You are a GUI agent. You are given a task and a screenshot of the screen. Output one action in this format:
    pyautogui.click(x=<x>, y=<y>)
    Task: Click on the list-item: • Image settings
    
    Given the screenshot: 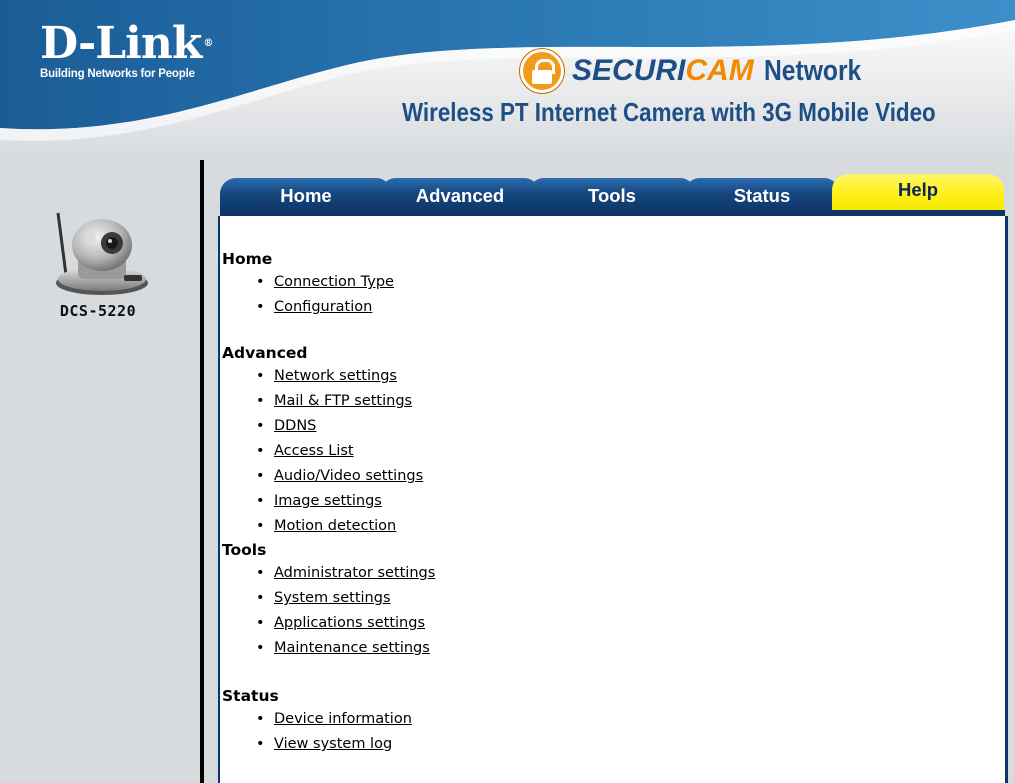 What is the action you would take?
    pyautogui.click(x=319, y=501)
    